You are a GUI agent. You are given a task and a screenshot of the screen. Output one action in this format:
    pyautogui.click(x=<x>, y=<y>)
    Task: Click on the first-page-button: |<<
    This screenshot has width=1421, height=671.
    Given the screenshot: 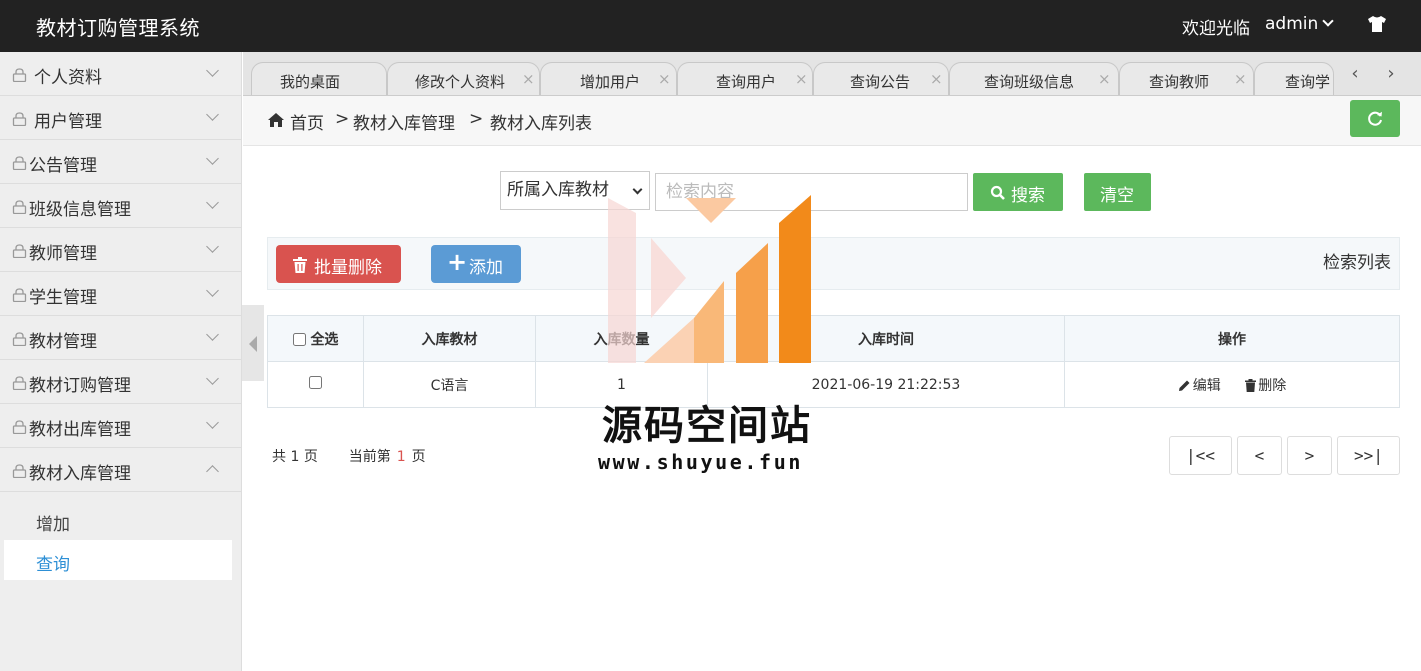 What is the action you would take?
    pyautogui.click(x=1200, y=455)
    